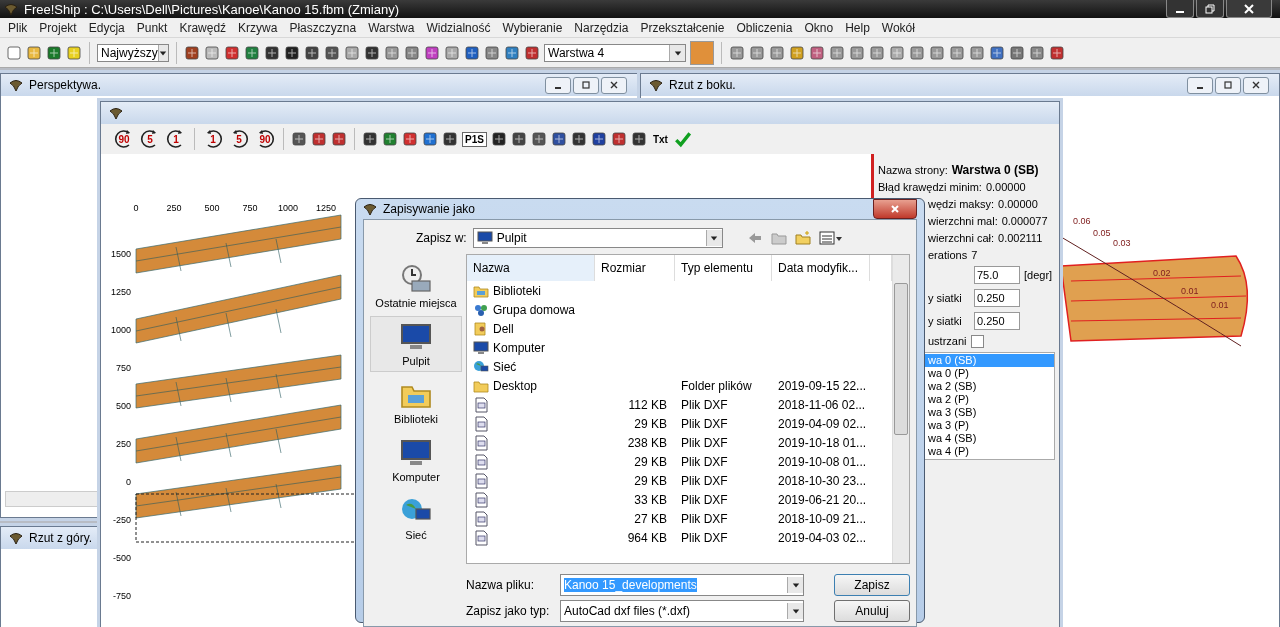 This screenshot has height=627, width=1280. Describe the element at coordinates (532, 27) in the screenshot. I see `menu-item: Wybieranie` at that location.